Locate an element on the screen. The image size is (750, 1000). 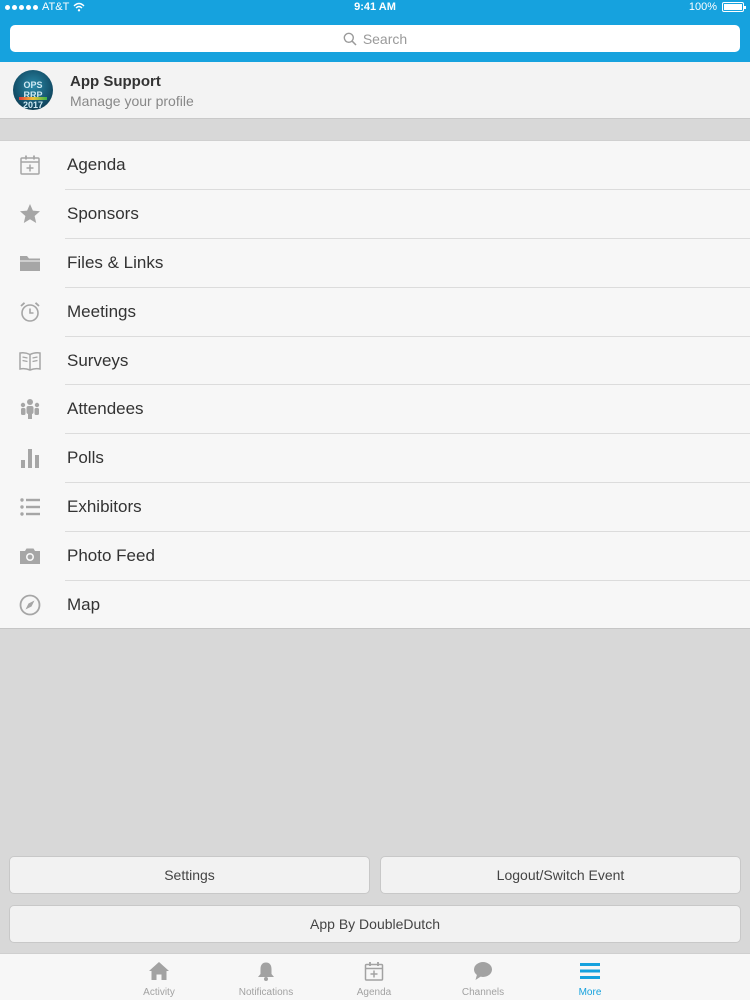
profile-subtitle: Manage your profile is located at coordinates (132, 101).